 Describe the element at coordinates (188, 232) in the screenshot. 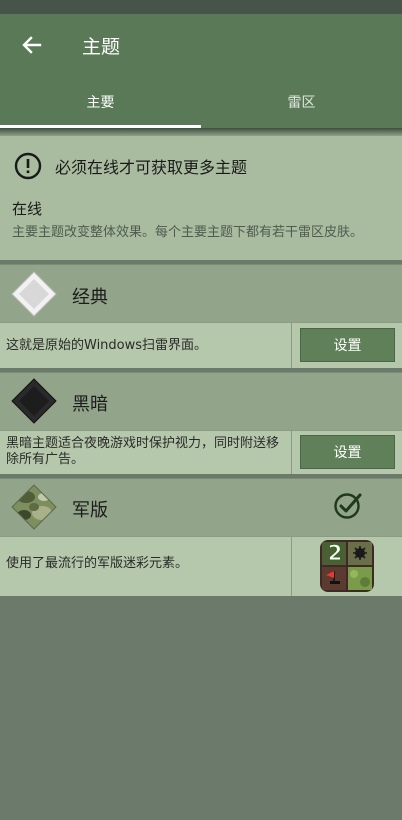

I see `online-description: 主要主题改变整体效果。每个主要主题下都有若干雷区皮肤。` at that location.